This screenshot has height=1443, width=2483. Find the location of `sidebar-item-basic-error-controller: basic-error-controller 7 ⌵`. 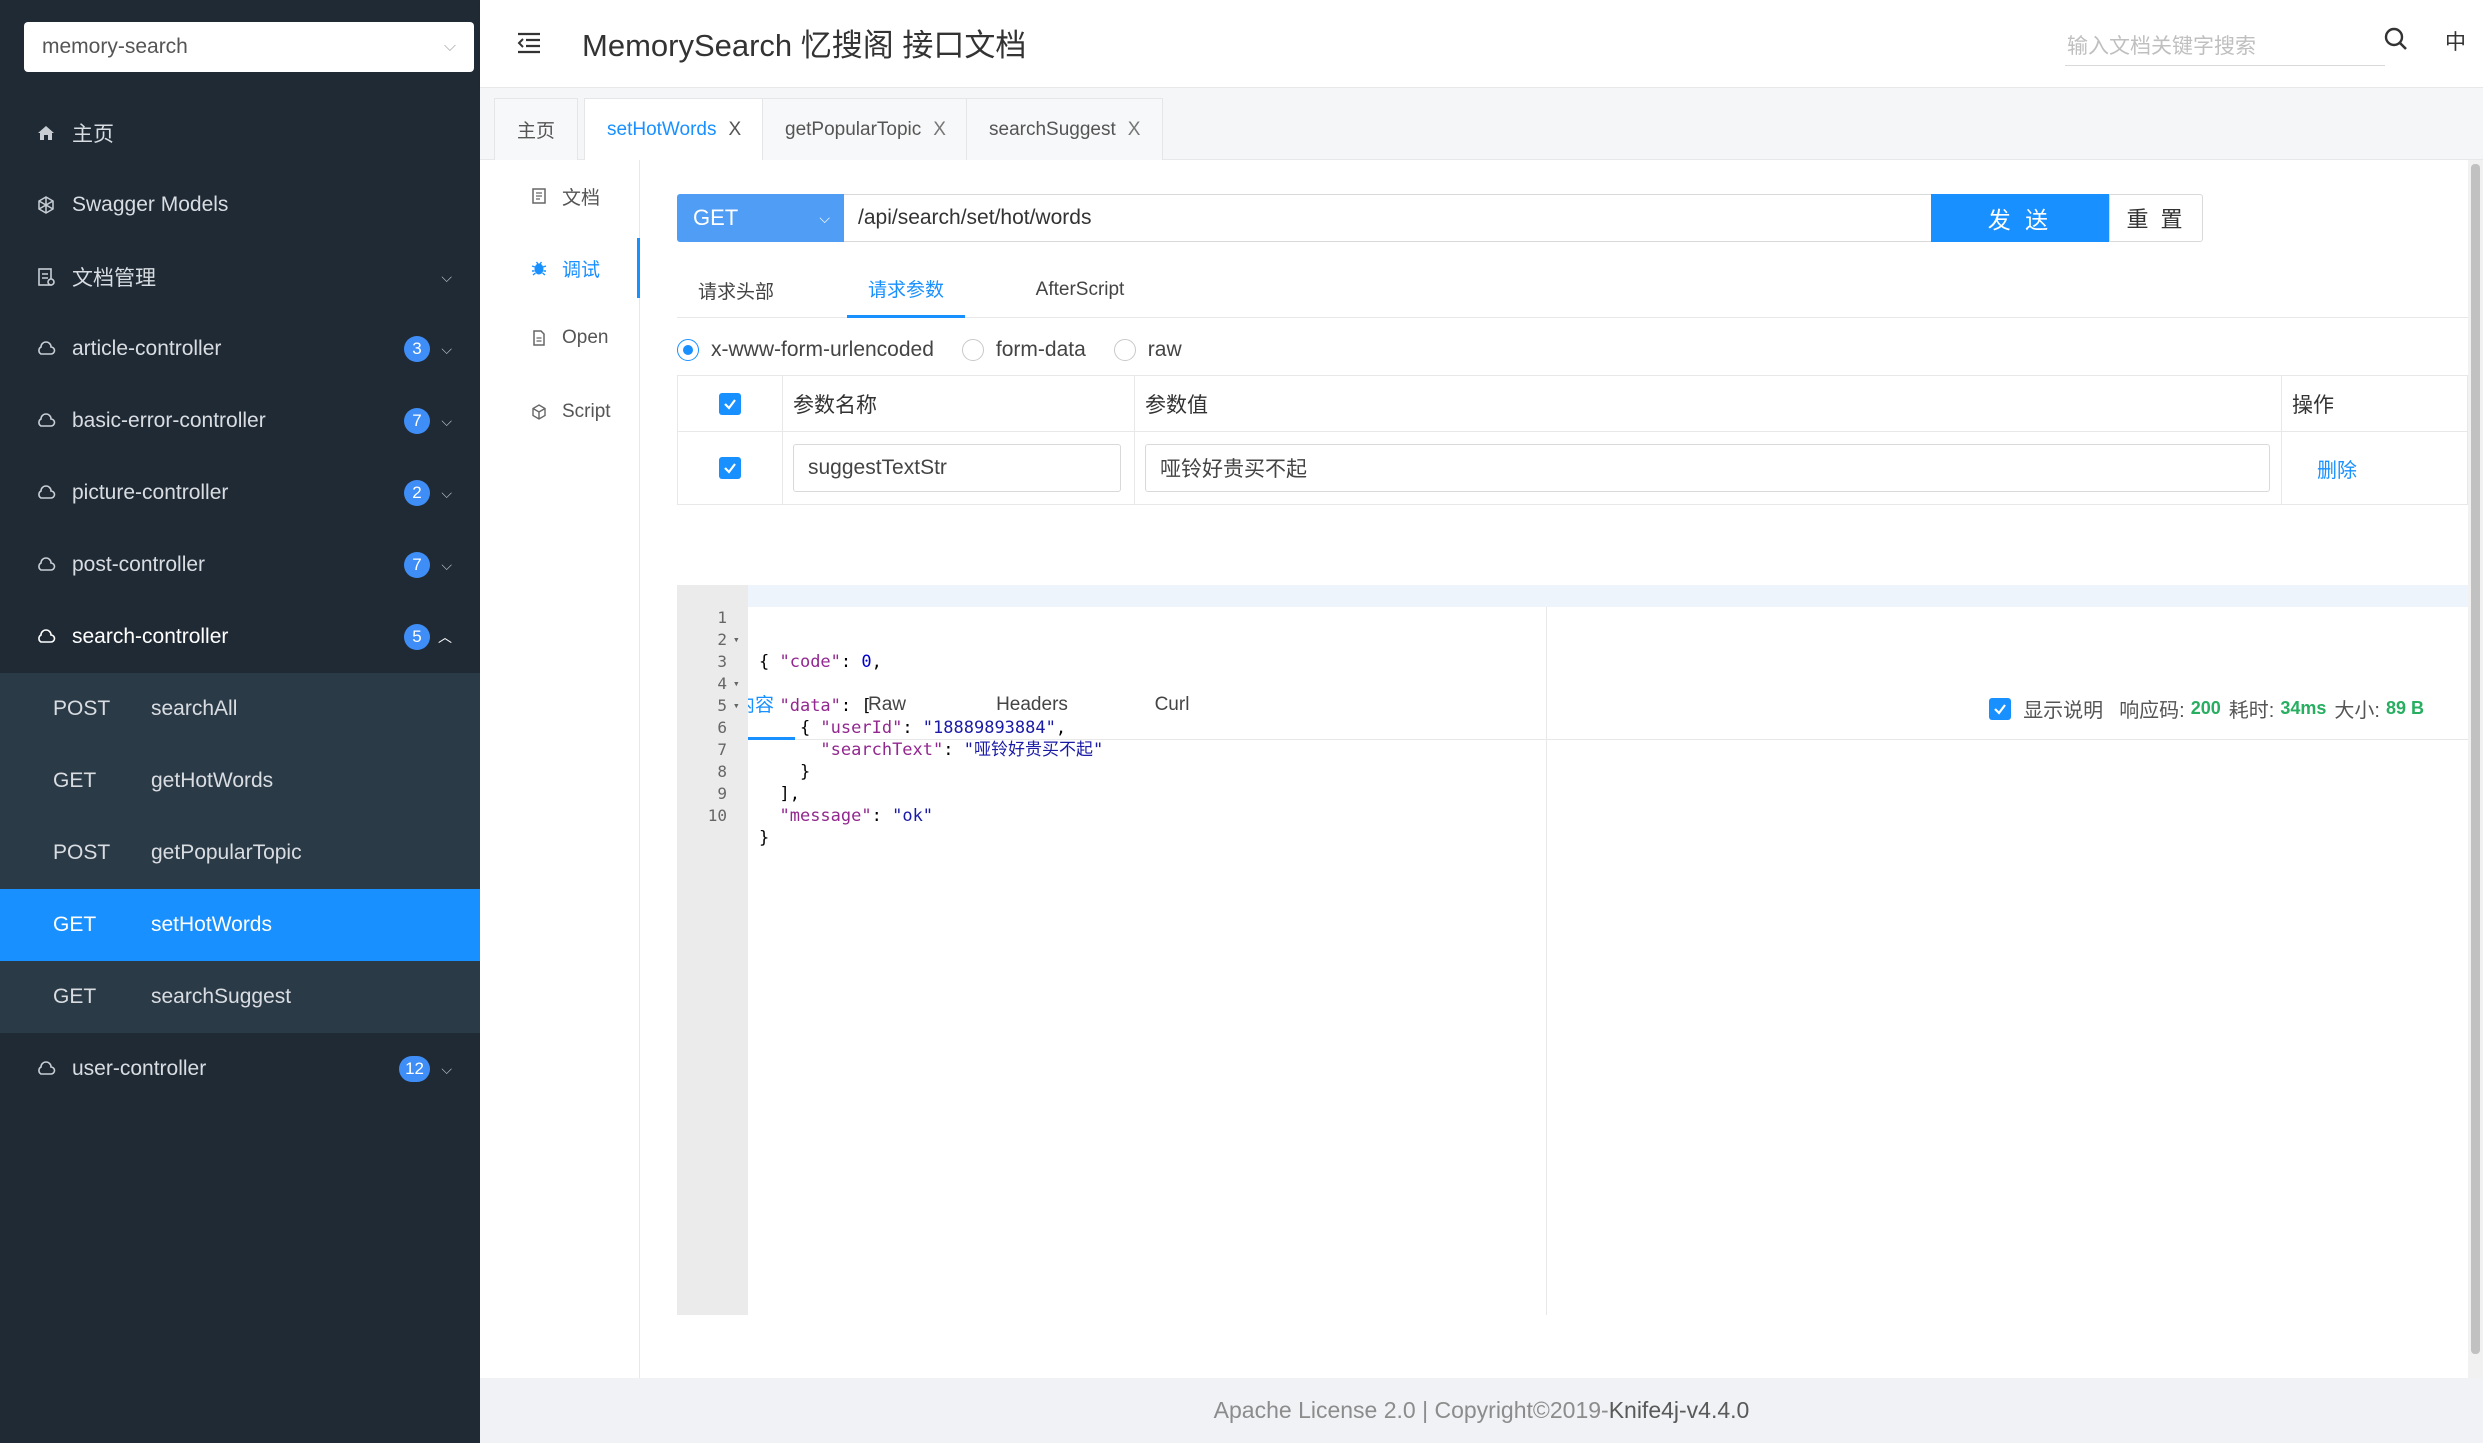

sidebar-item-basic-error-controller: basic-error-controller 7 ⌵ is located at coordinates (240, 421).